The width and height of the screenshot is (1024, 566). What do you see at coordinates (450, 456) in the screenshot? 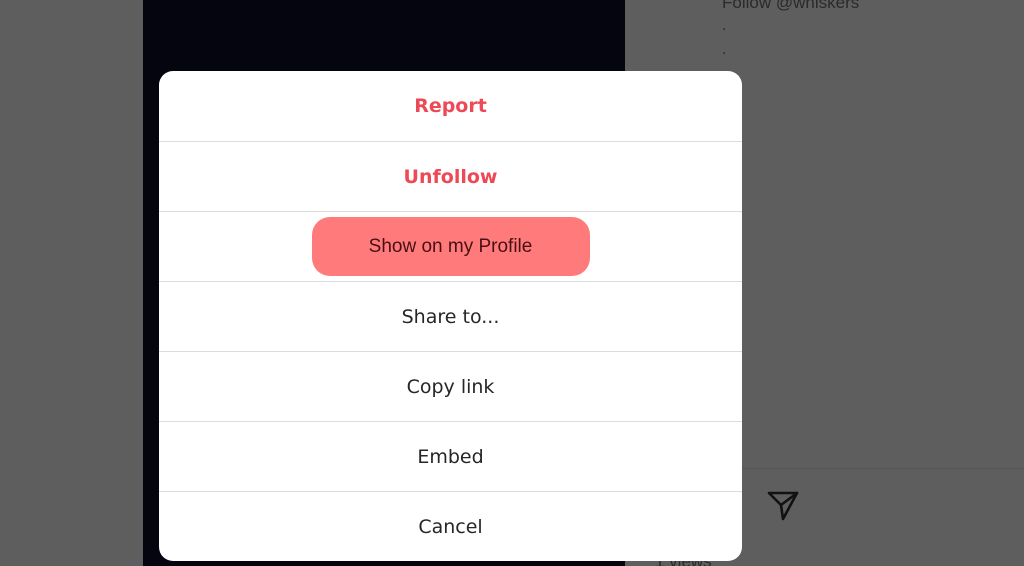
I see `embed-button: Embed` at bounding box center [450, 456].